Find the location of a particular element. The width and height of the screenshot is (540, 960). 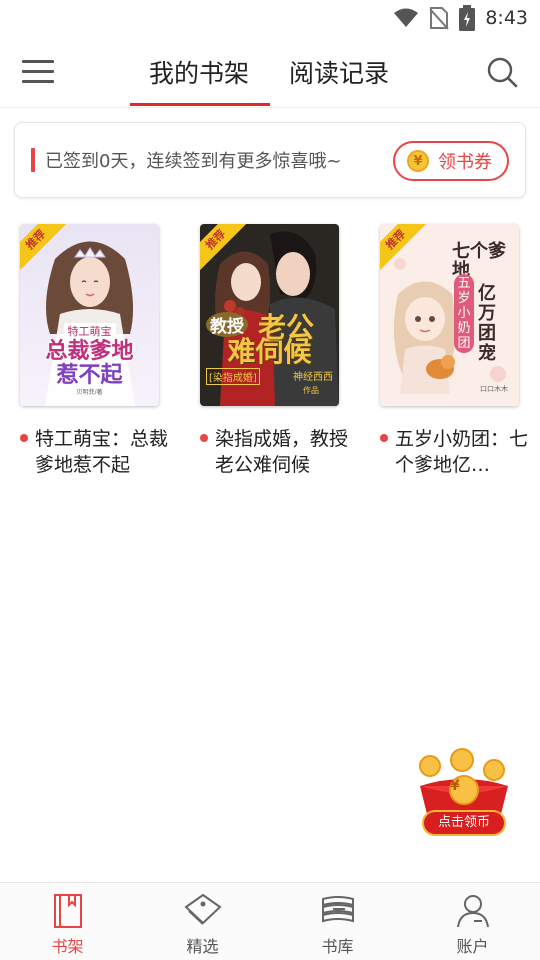

search-icon is located at coordinates (502, 72).